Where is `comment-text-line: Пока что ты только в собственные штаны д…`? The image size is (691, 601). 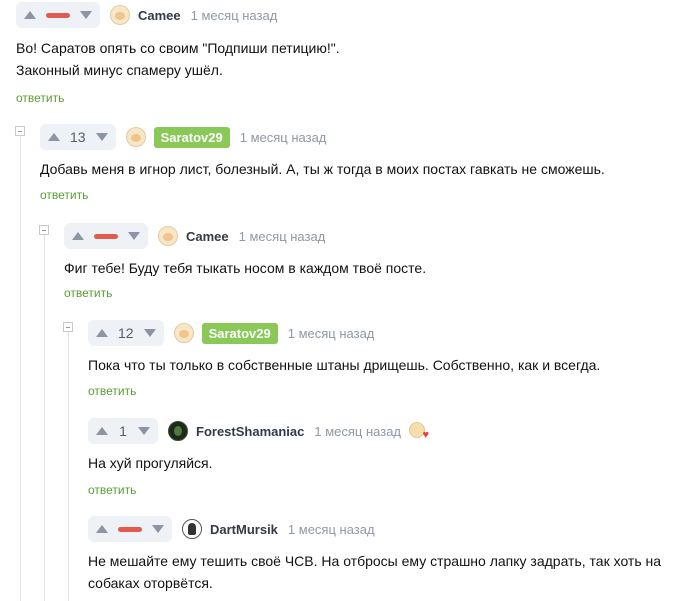
comment-text-line: Пока что ты только в собственные штаны д… is located at coordinates (344, 365).